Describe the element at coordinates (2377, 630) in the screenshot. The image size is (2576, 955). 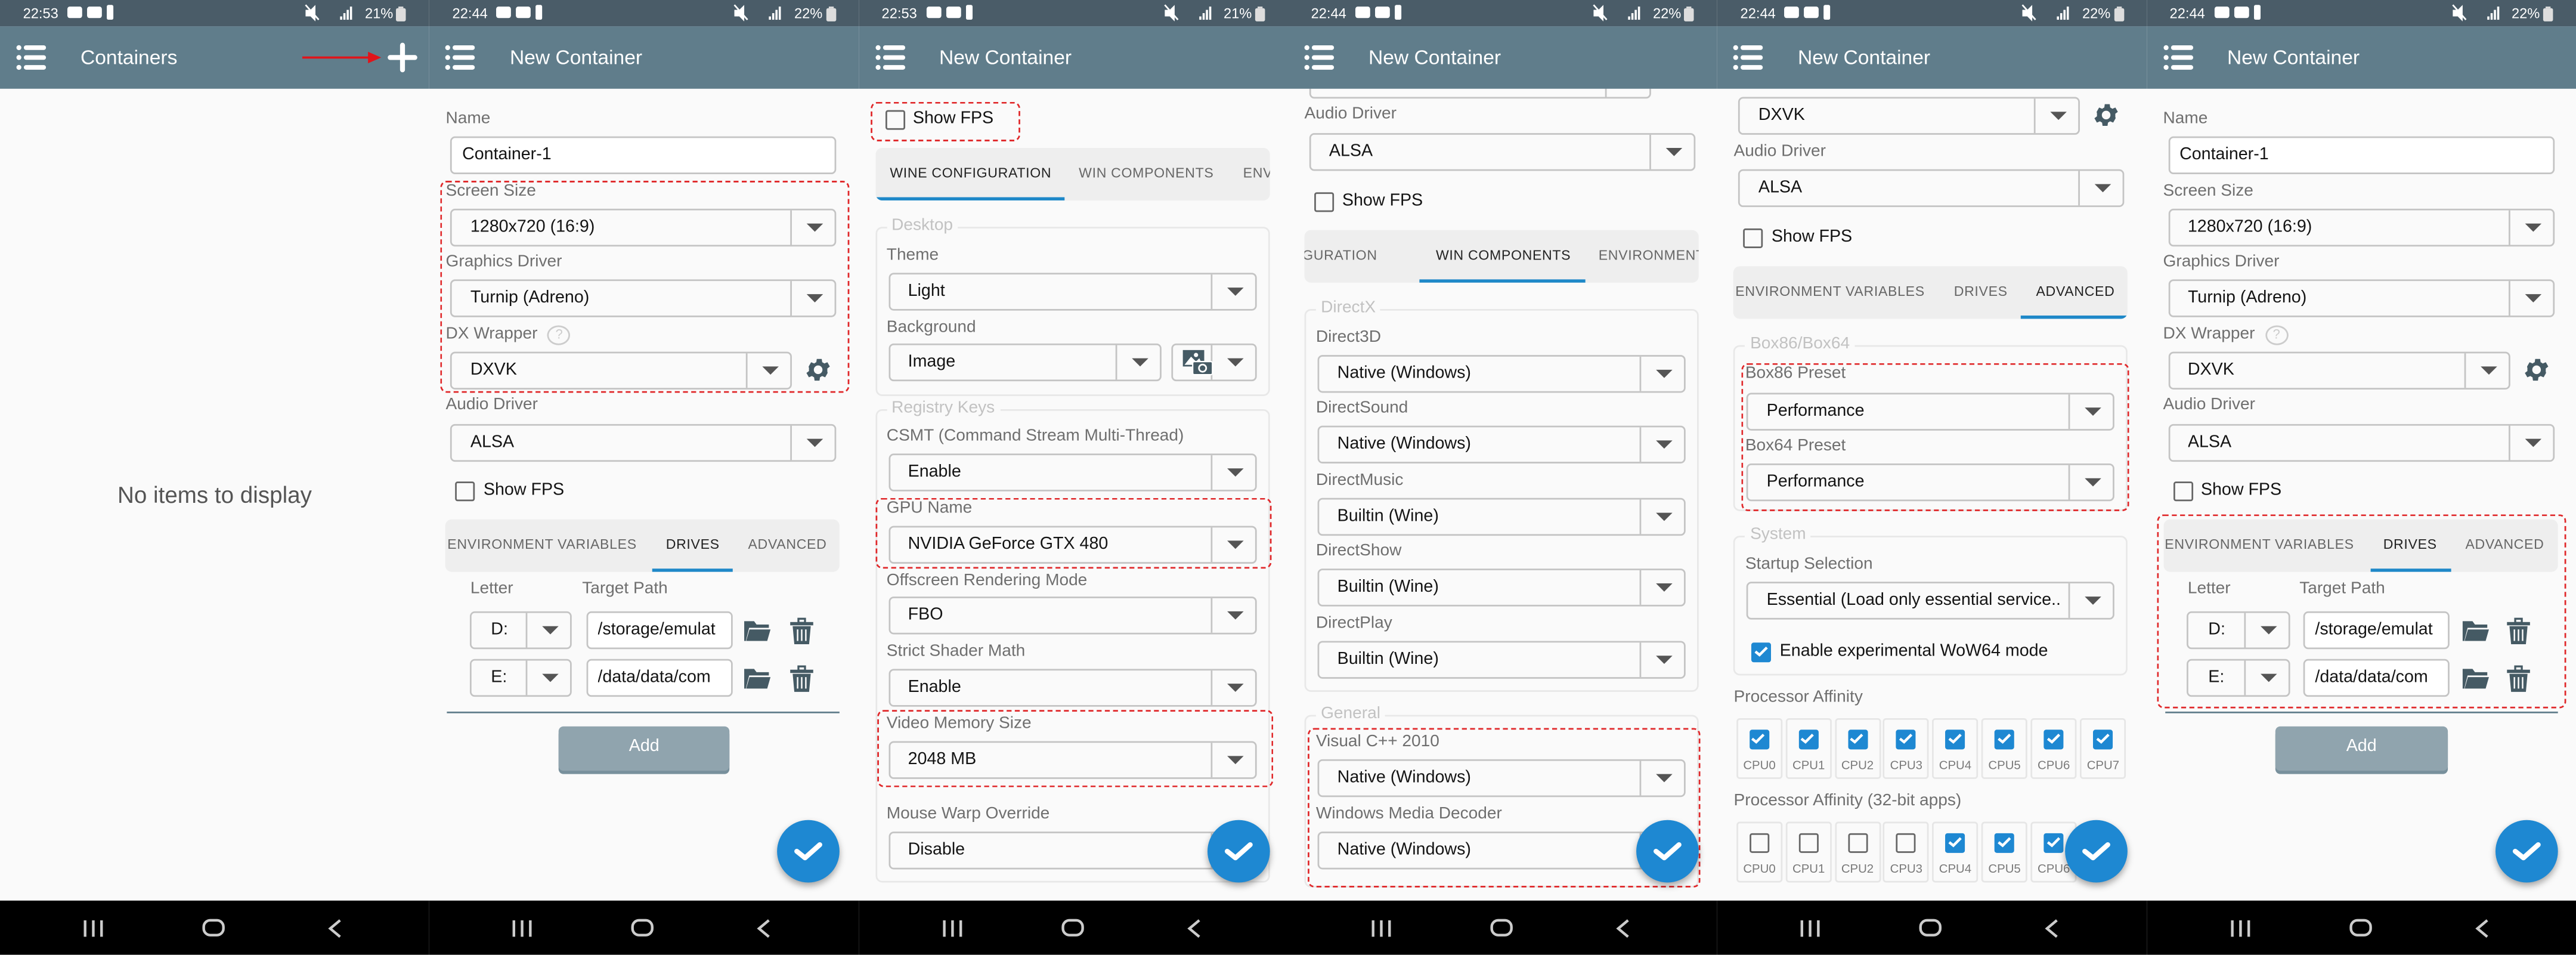
I see `drive-path-input: /storage/emulat` at that location.